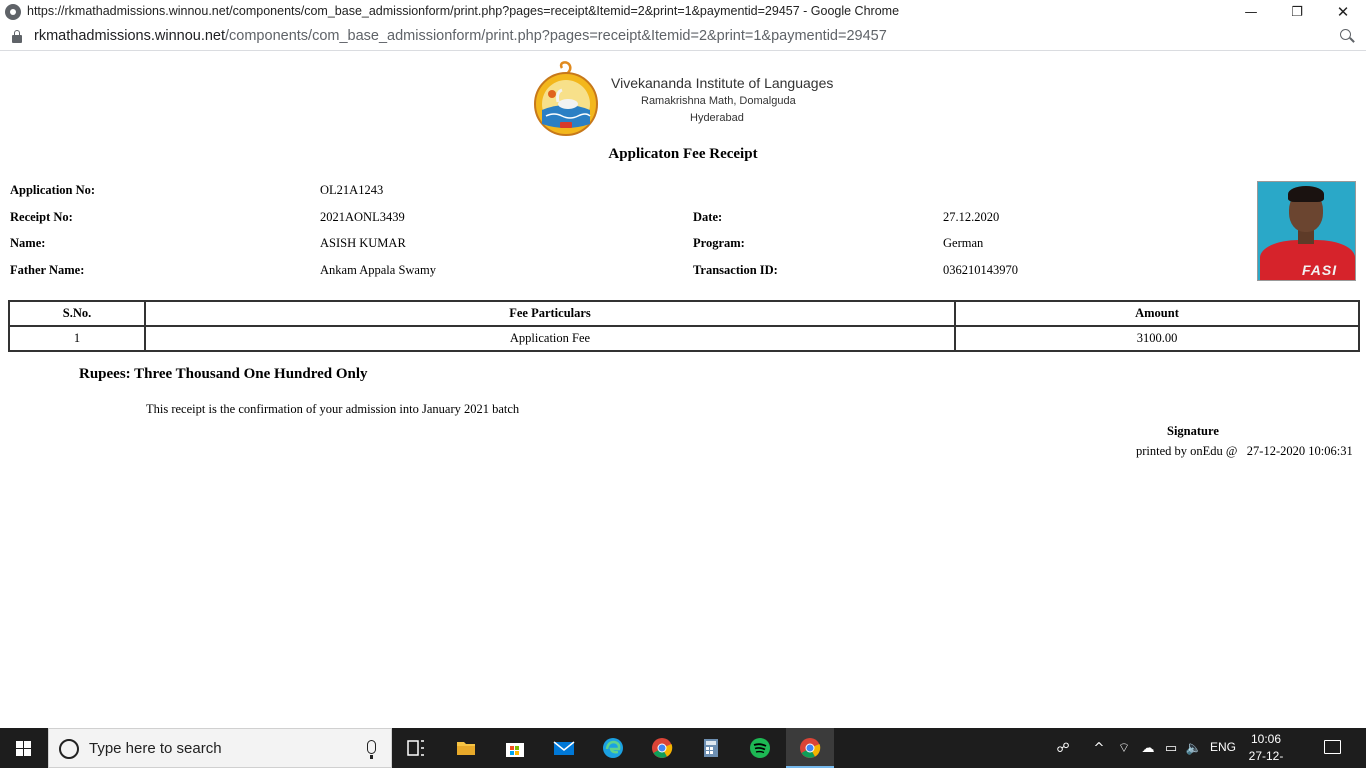  I want to click on mail-icon, so click(564, 748).